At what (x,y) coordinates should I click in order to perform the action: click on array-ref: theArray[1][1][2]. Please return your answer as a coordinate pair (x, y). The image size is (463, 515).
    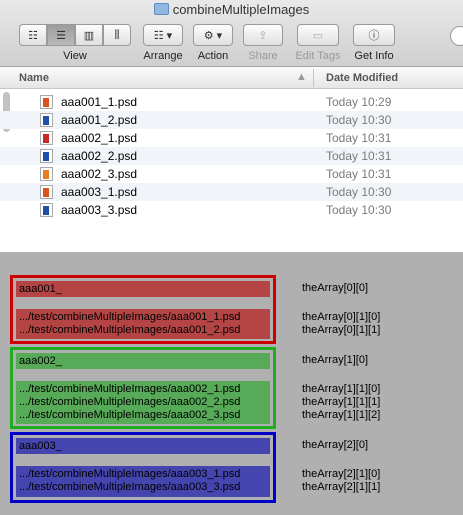
    Looking at the image, I should click on (341, 415).